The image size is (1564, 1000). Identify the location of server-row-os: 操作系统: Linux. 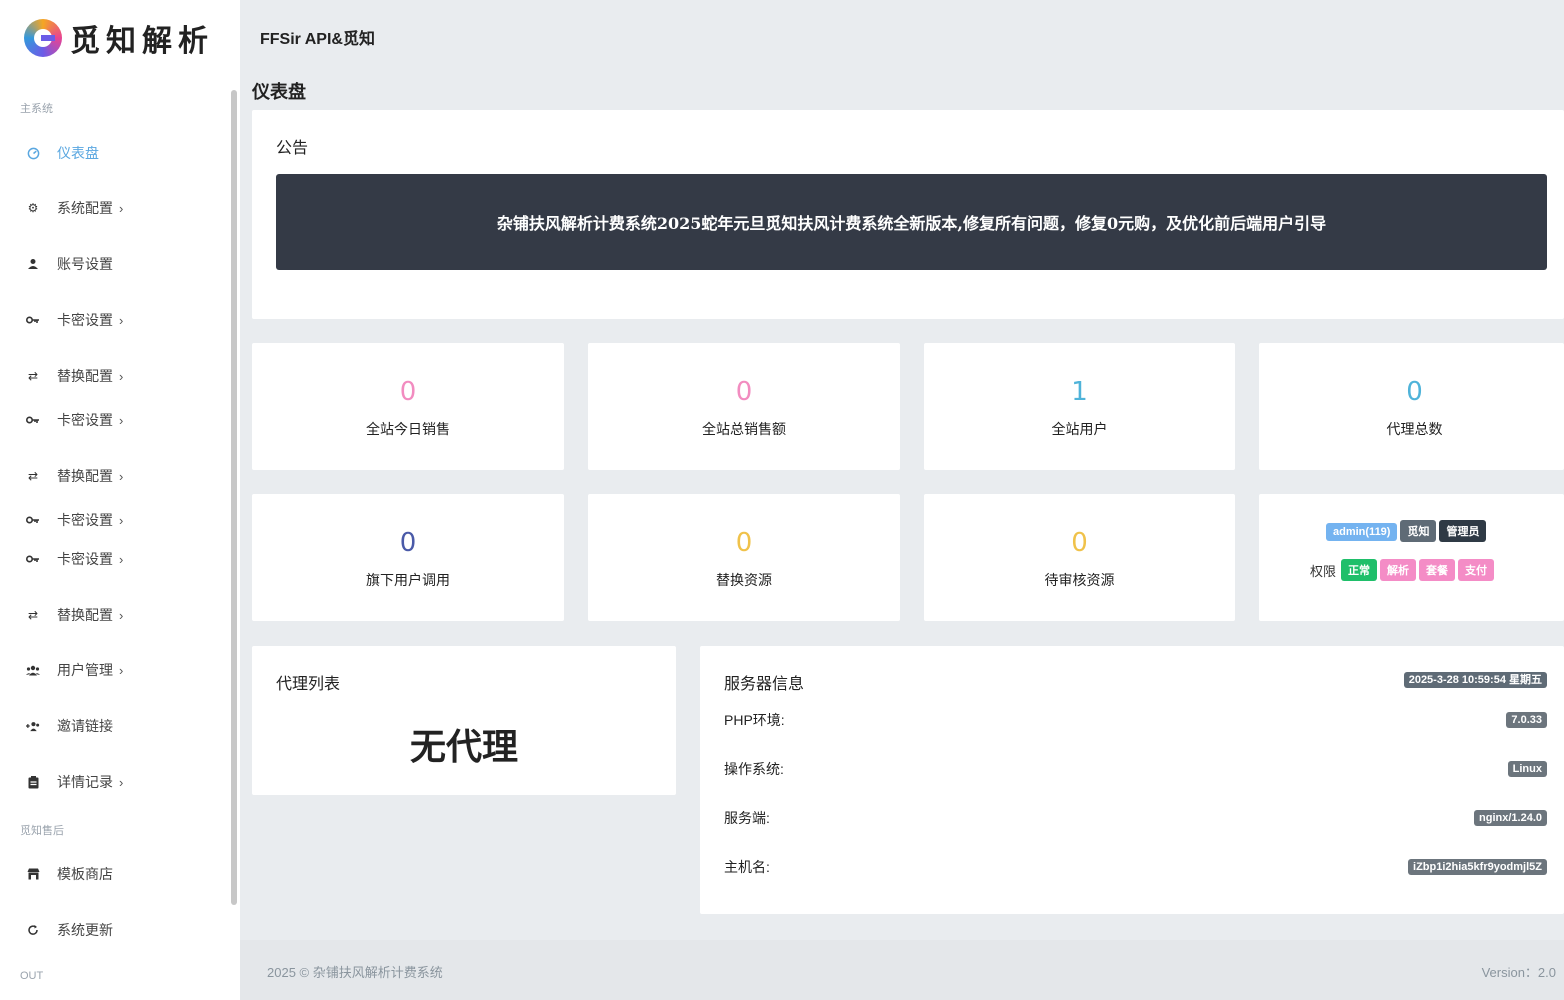
(1135, 769).